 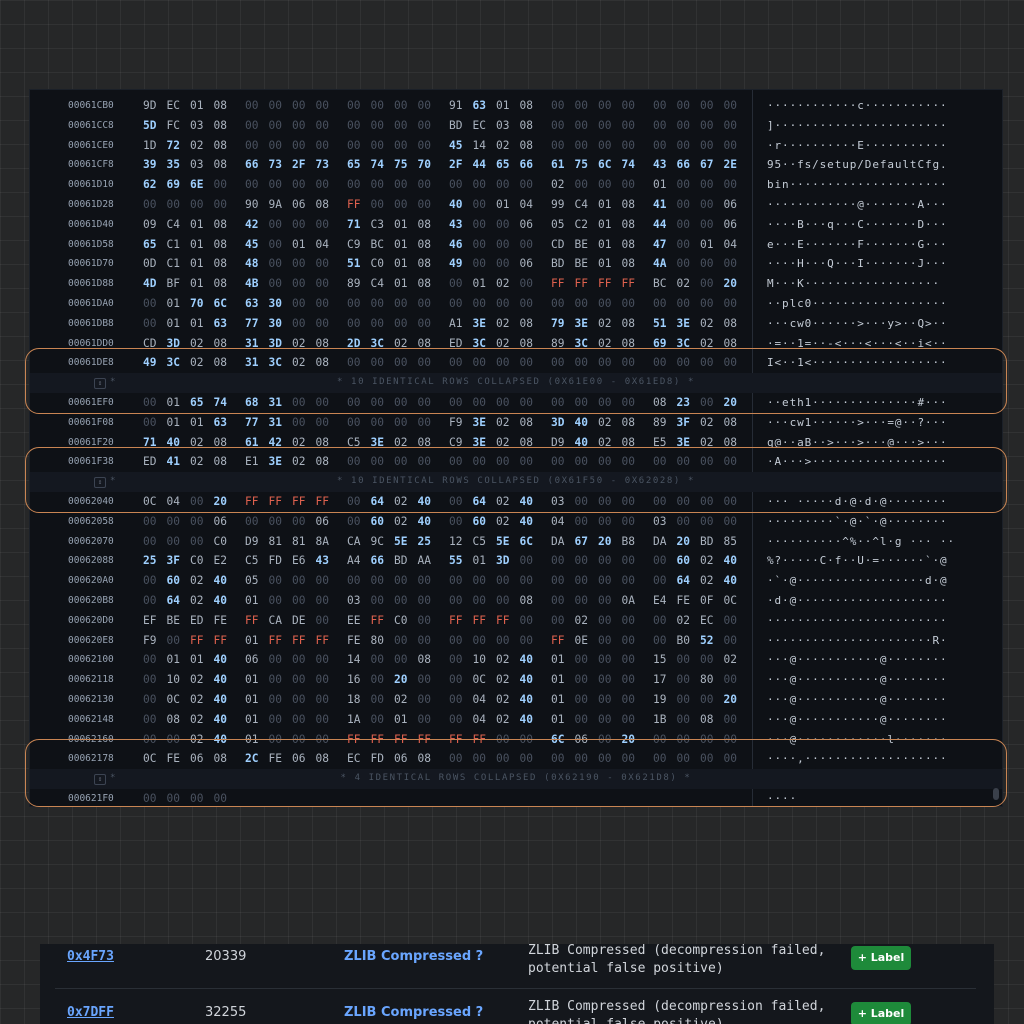 What do you see at coordinates (660, 660) in the screenshot?
I see `hex-byte: 15` at bounding box center [660, 660].